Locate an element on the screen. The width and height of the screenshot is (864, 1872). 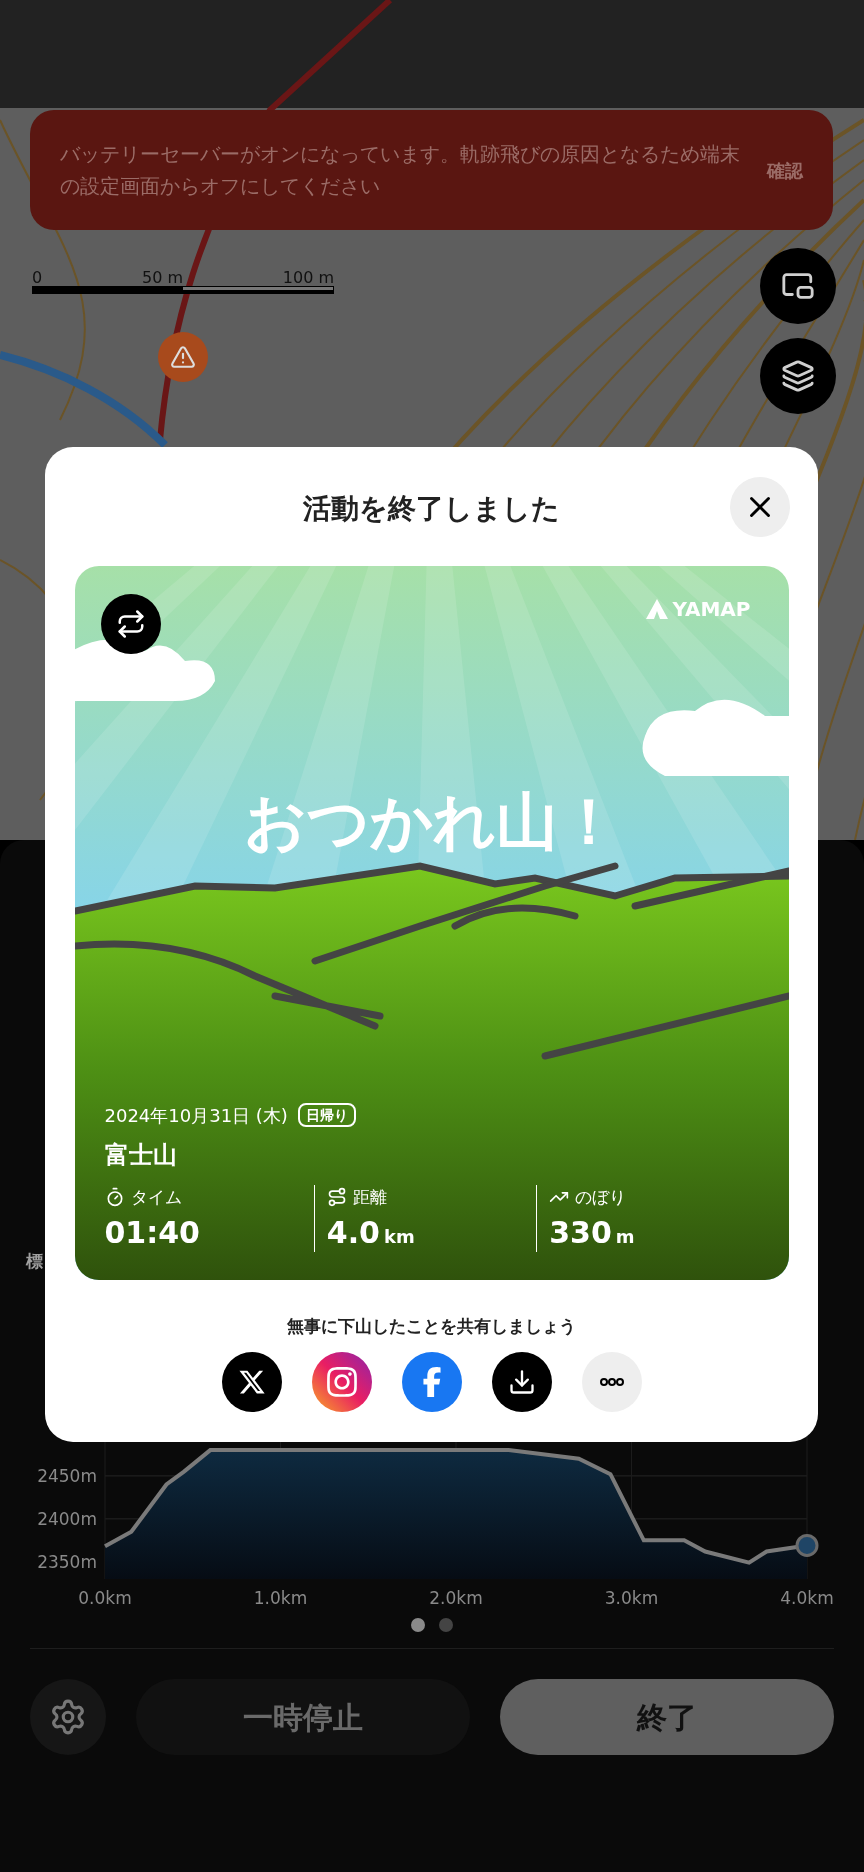
scale-label: 50 m is located at coordinates (162, 276).